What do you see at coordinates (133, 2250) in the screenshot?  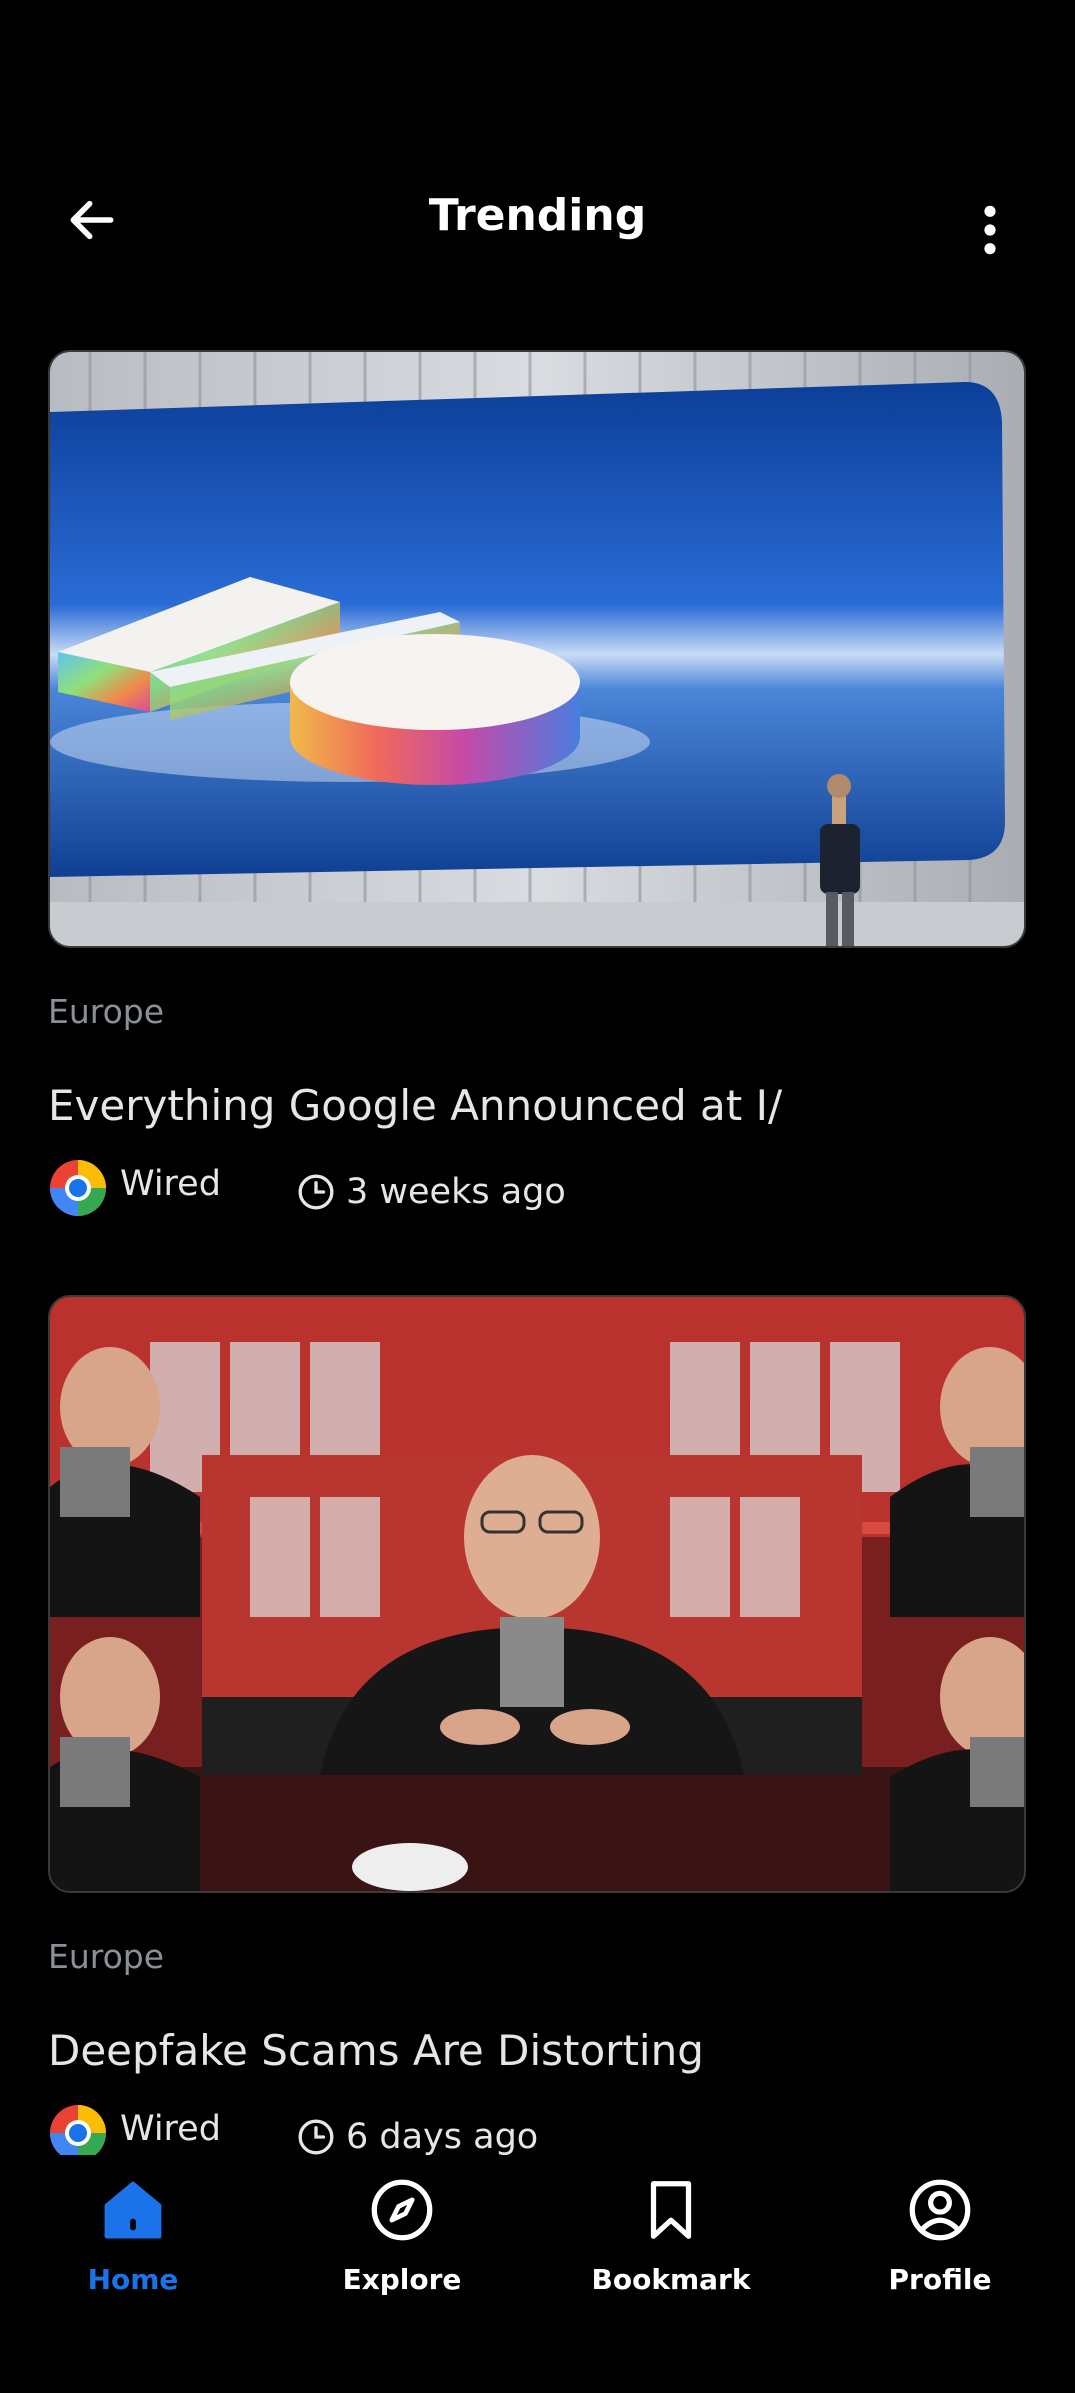 I see `nav-home: Home` at bounding box center [133, 2250].